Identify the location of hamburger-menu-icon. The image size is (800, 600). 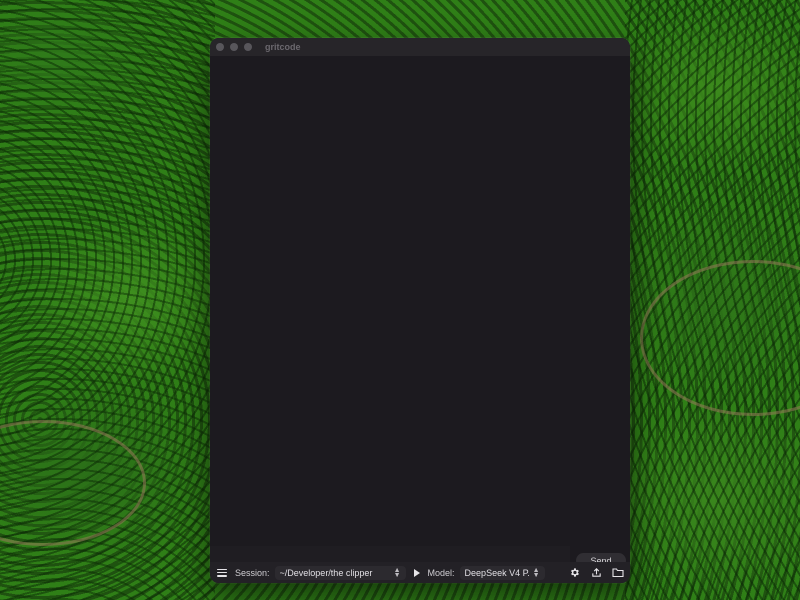
(222, 572).